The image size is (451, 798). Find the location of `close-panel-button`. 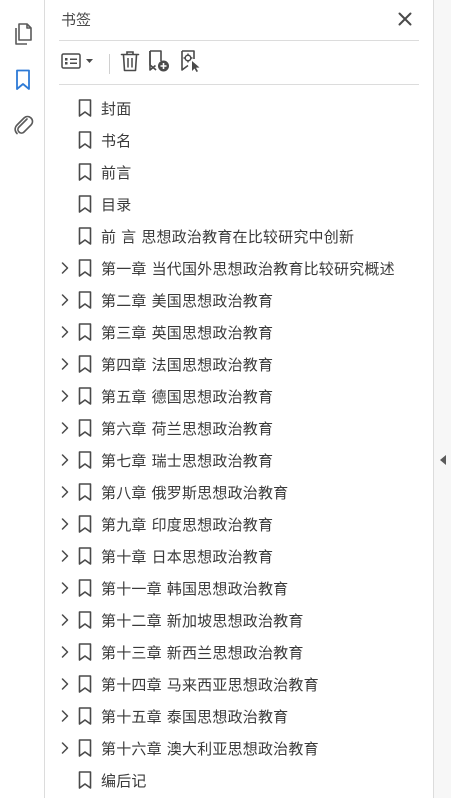

close-panel-button is located at coordinates (405, 20).